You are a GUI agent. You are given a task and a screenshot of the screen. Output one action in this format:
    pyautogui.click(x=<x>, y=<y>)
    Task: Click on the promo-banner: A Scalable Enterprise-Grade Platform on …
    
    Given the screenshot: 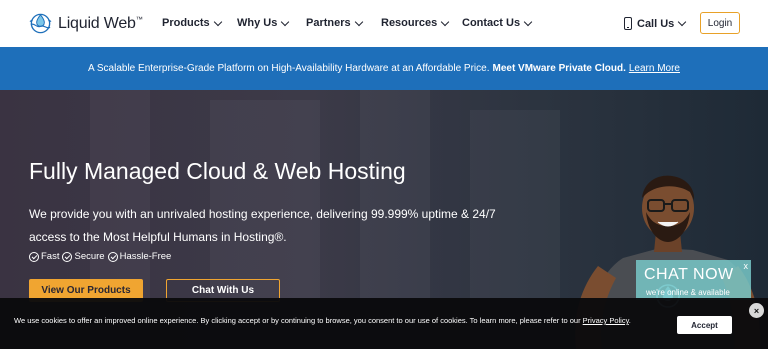 What is the action you would take?
    pyautogui.click(x=384, y=68)
    